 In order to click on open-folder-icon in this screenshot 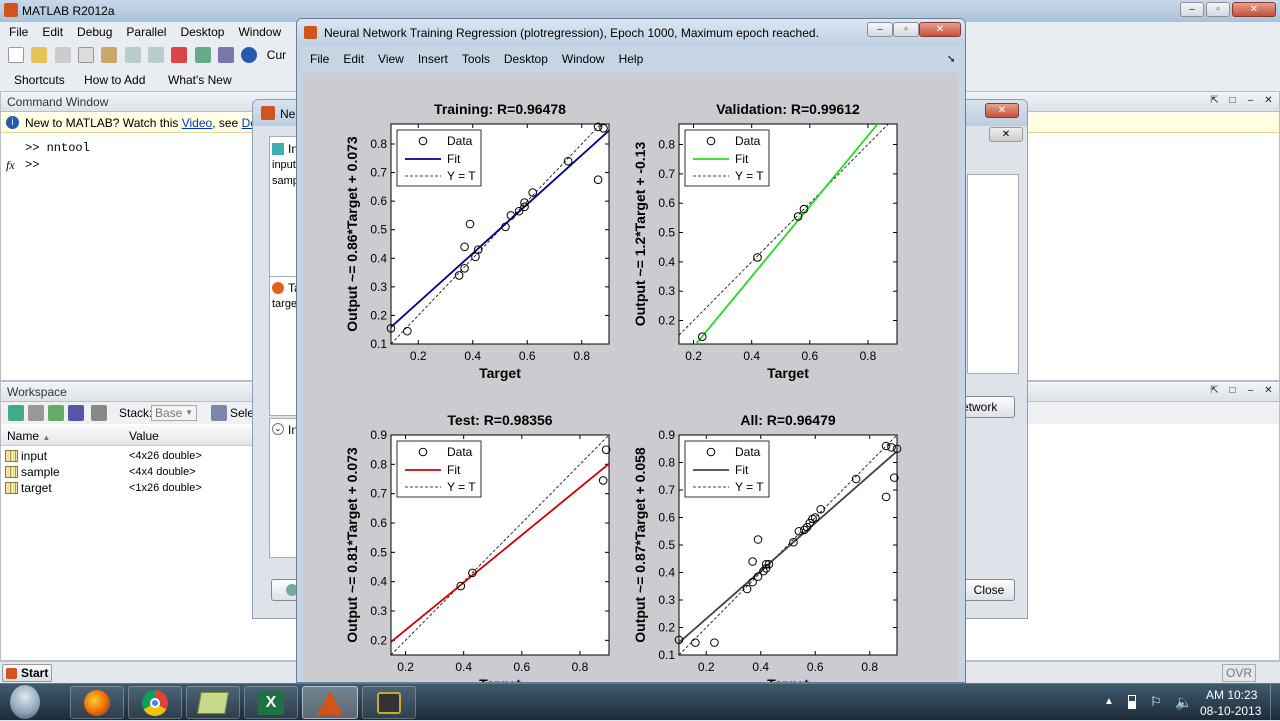, I will do `click(39, 55)`.